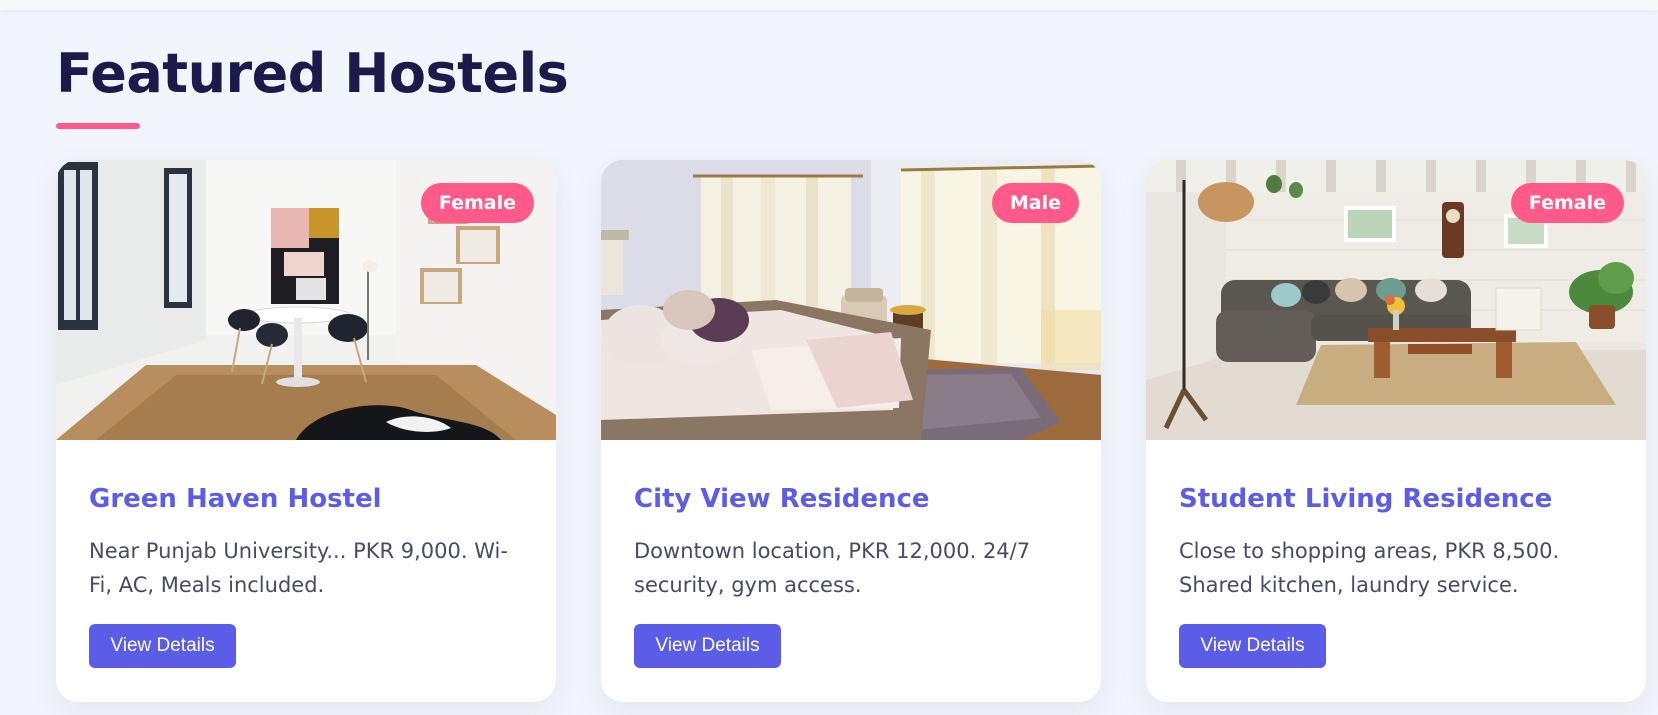 The width and height of the screenshot is (1658, 715). Describe the element at coordinates (98, 126) in the screenshot. I see `title-underline` at that location.